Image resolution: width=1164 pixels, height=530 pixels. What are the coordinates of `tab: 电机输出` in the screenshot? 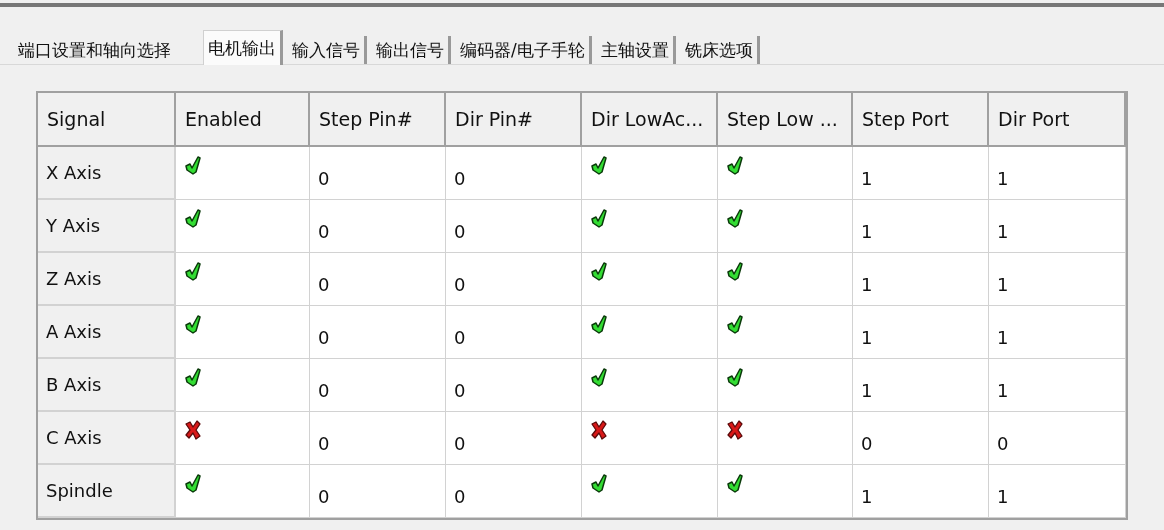 It's located at (243, 47).